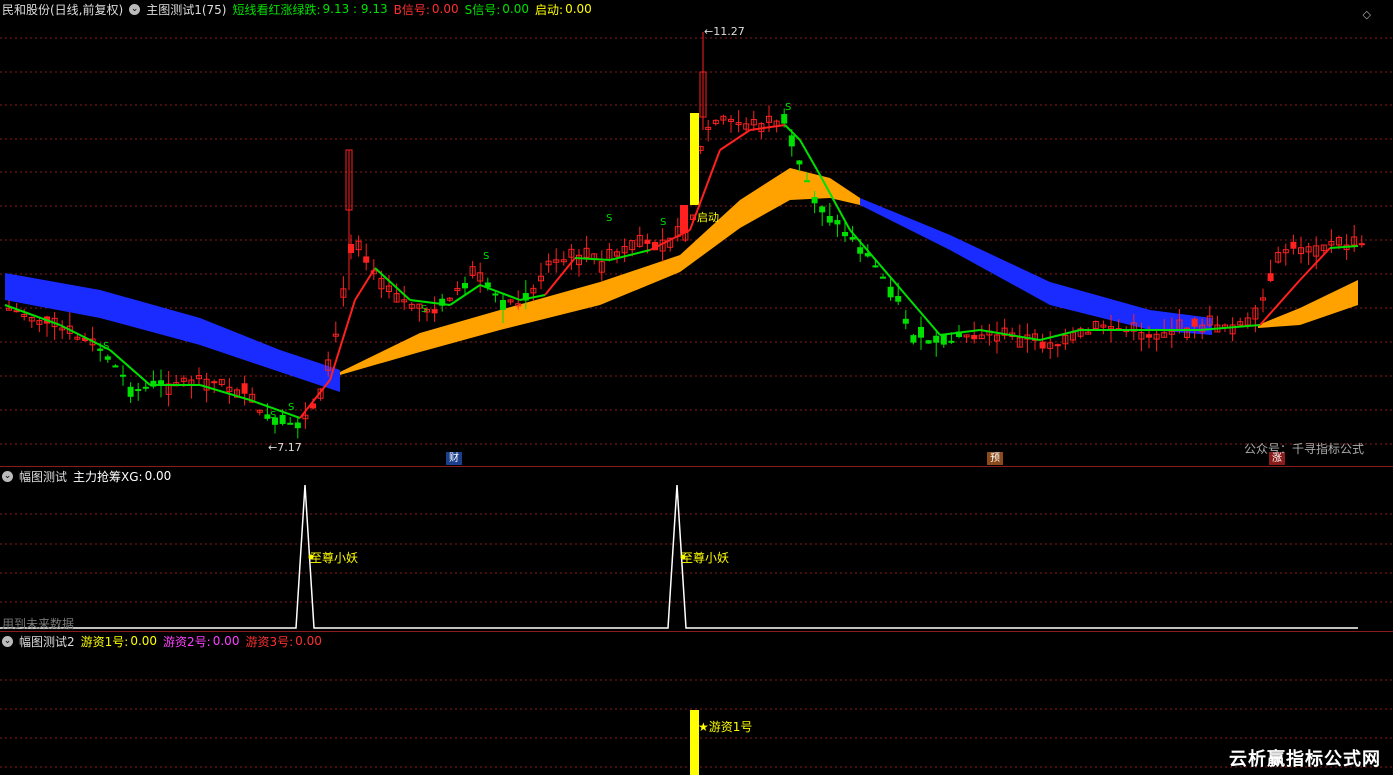  Describe the element at coordinates (1305, 759) in the screenshot. I see `footer-watermark: 云析赢指标公式网` at that location.